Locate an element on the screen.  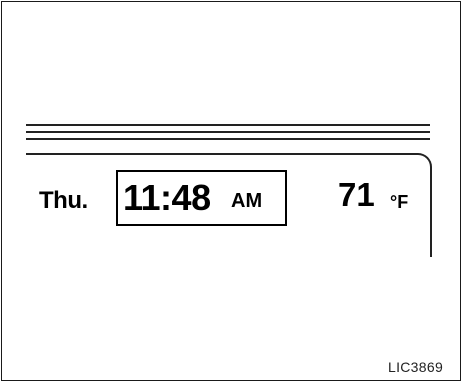
figure-code: LIC3869 is located at coordinates (416, 367).